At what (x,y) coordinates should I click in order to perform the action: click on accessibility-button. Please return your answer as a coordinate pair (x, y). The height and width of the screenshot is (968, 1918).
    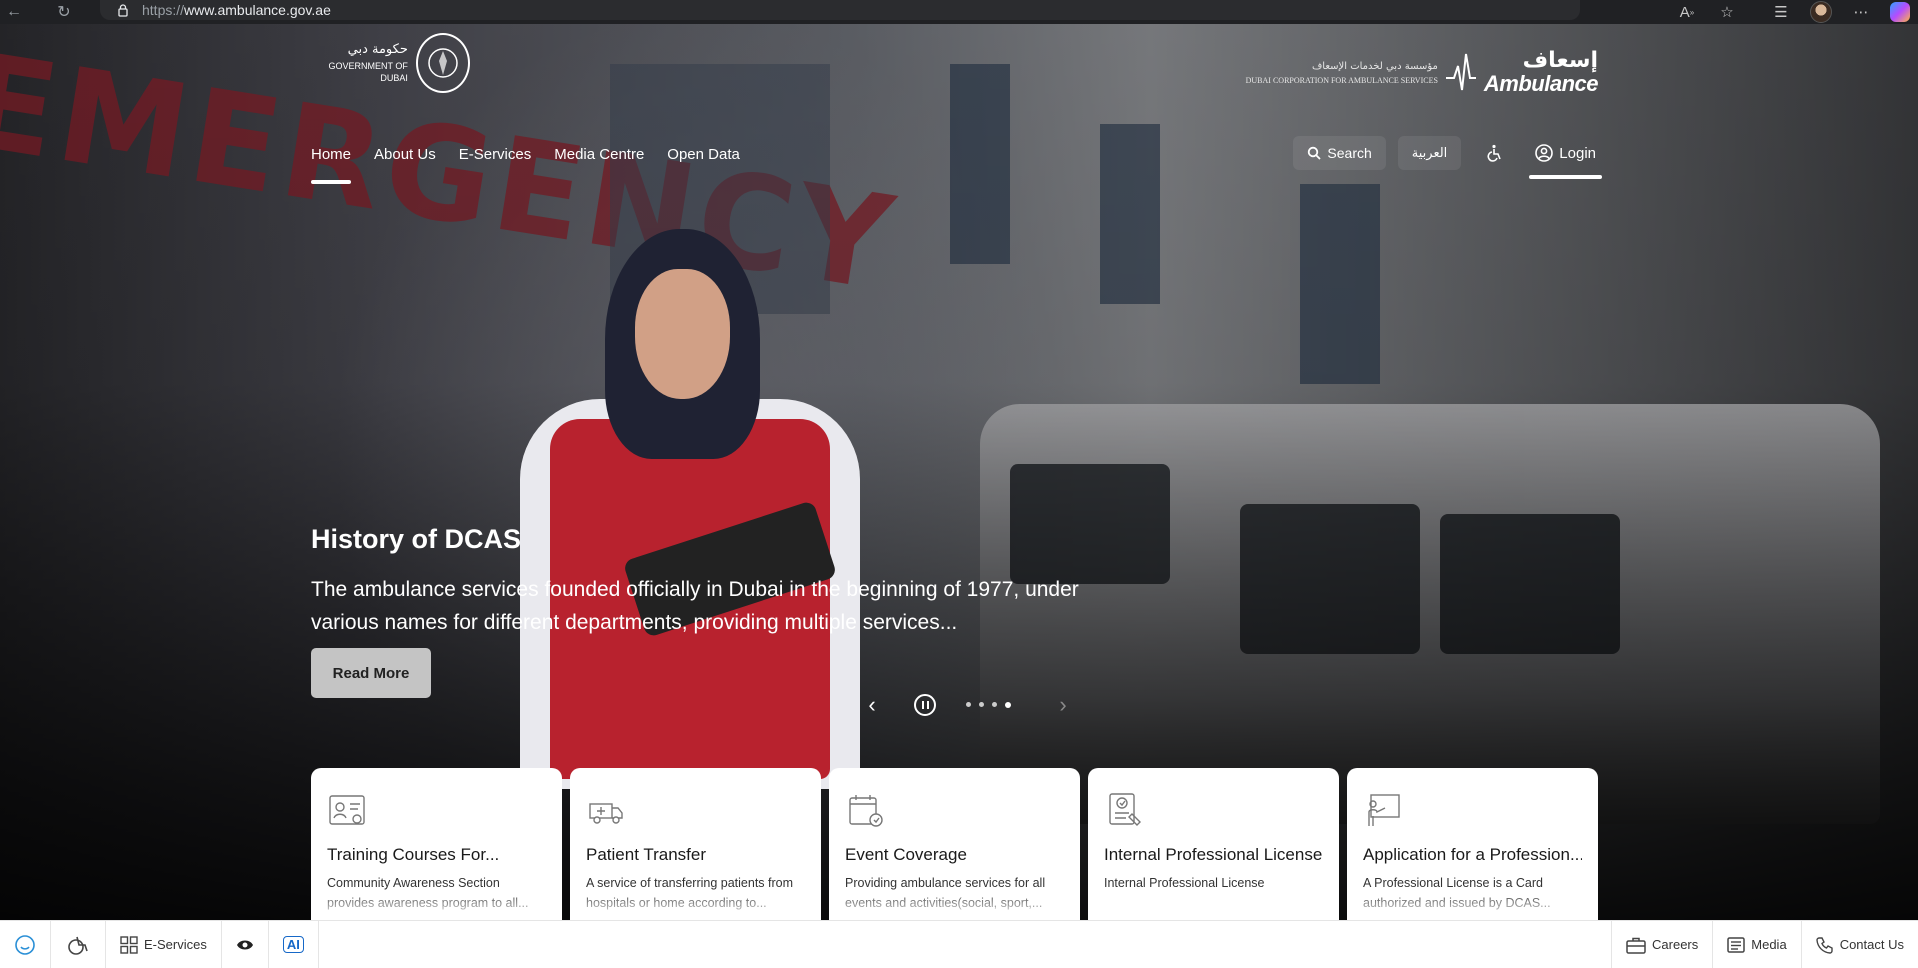
    Looking at the image, I should click on (1495, 153).